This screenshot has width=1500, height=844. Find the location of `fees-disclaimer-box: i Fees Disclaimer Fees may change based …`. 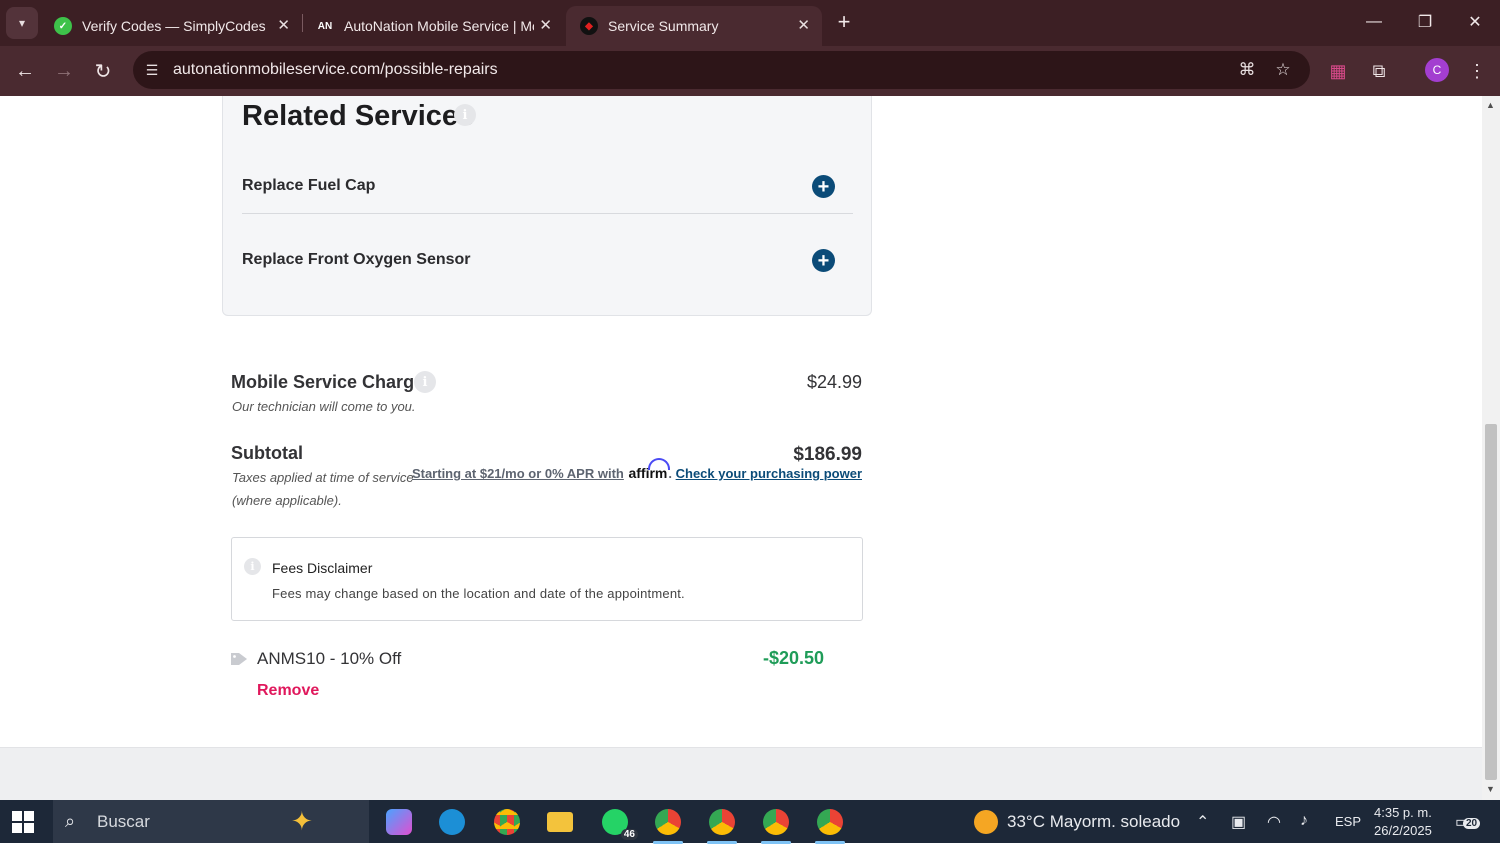

fees-disclaimer-box: i Fees Disclaimer Fees may change based … is located at coordinates (547, 579).